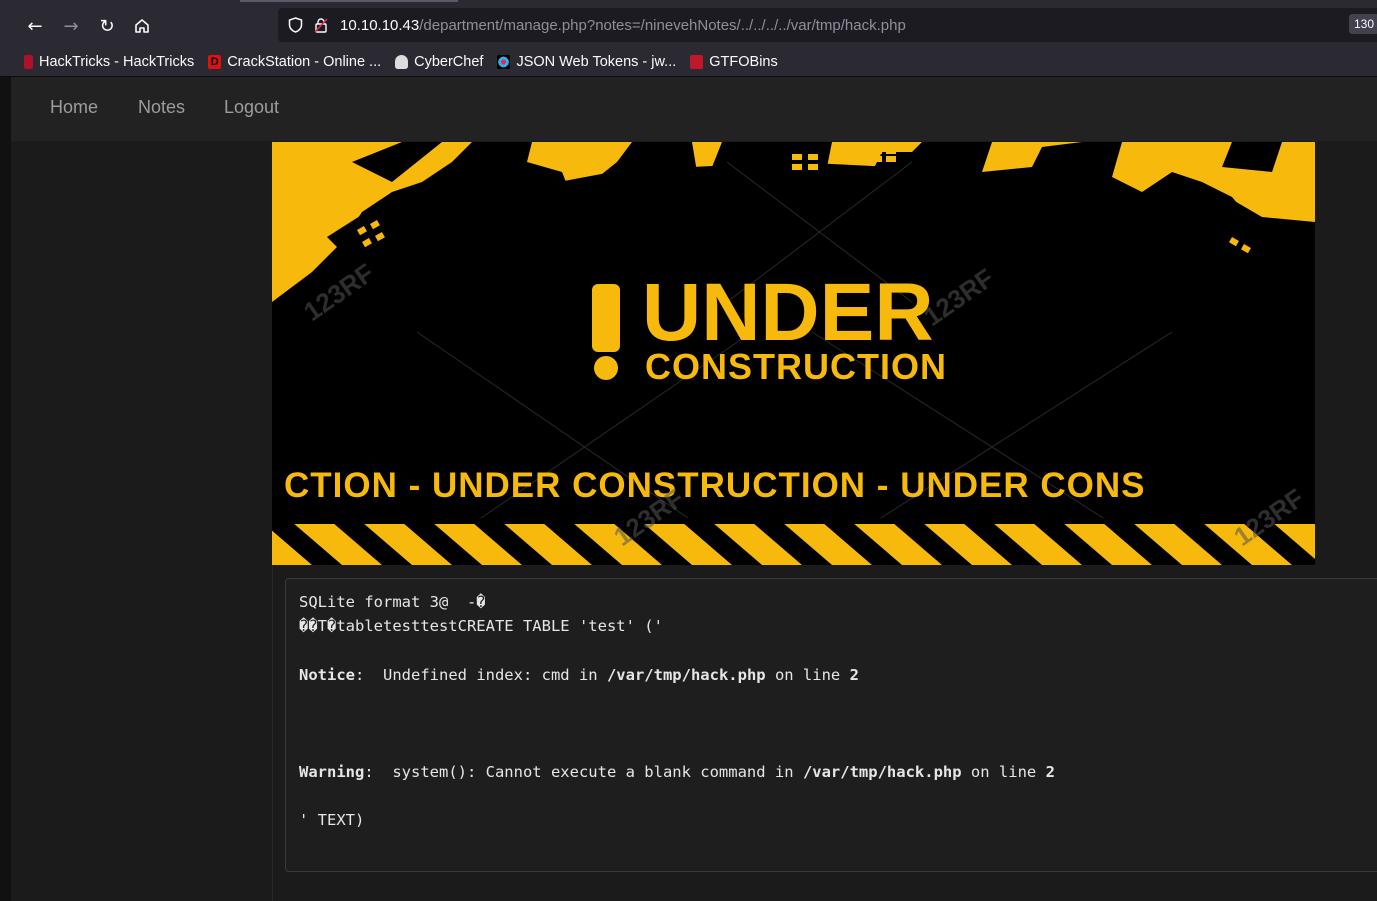 The height and width of the screenshot is (901, 1377). I want to click on notice-label: Notice, so click(327, 675).